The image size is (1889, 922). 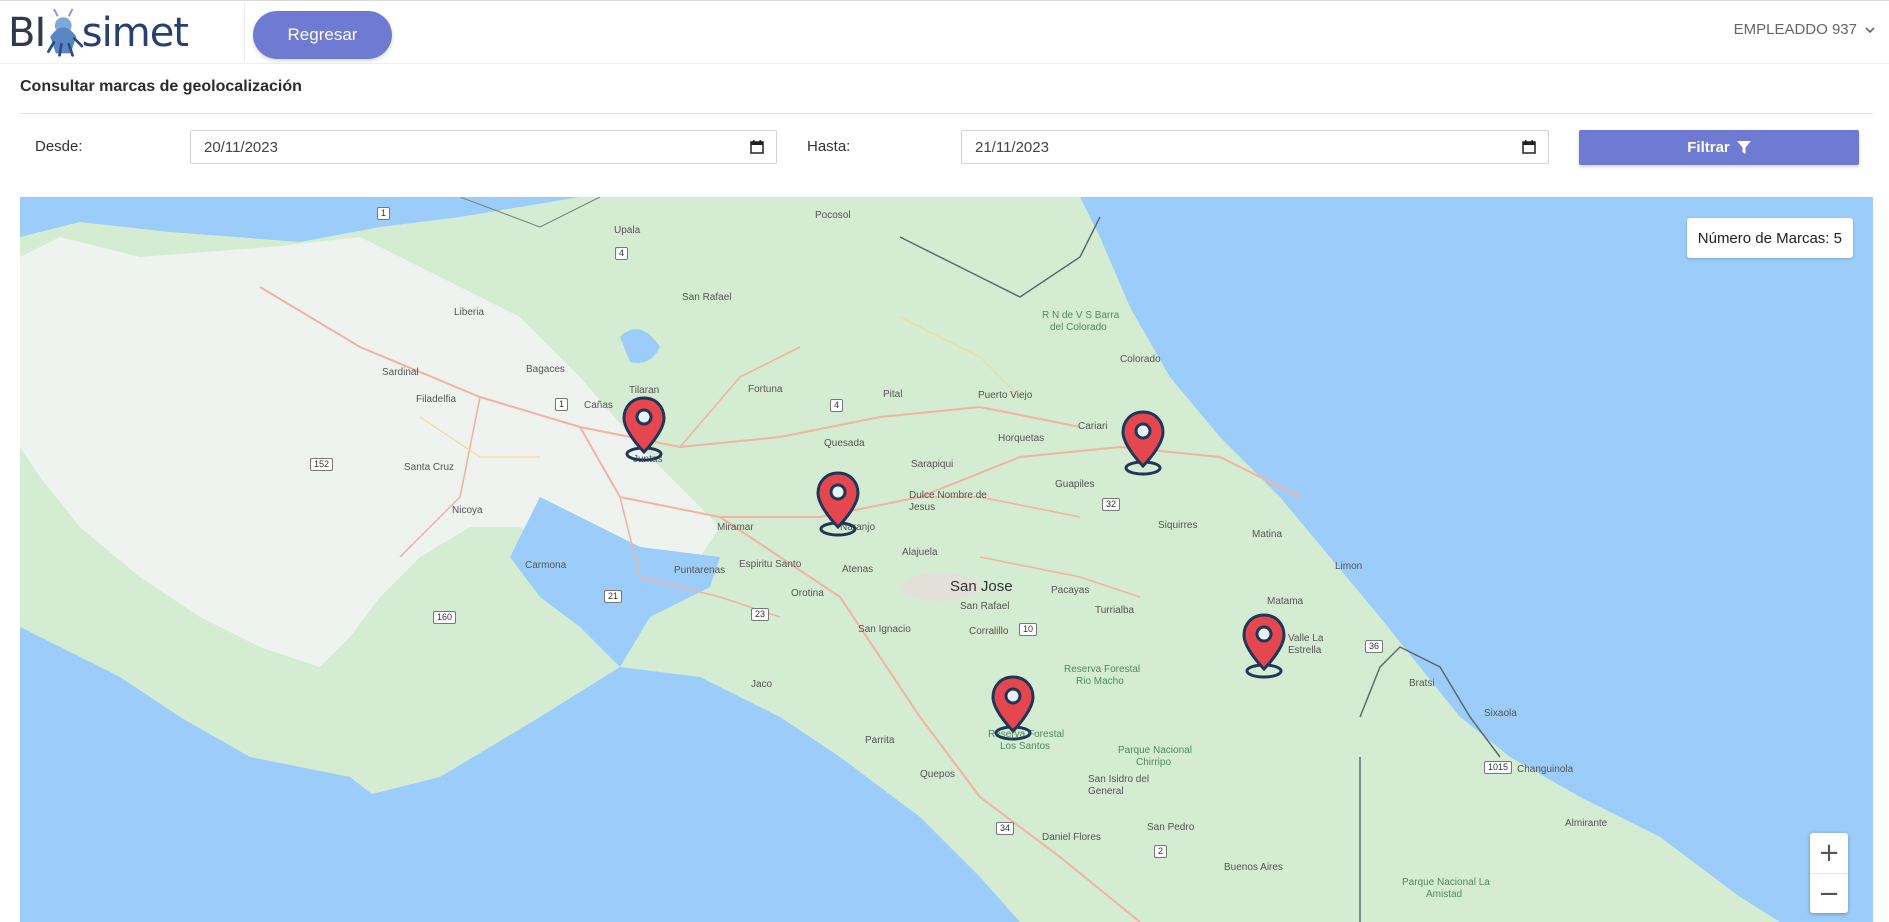 I want to click on place-label: Quesada, so click(x=844, y=443).